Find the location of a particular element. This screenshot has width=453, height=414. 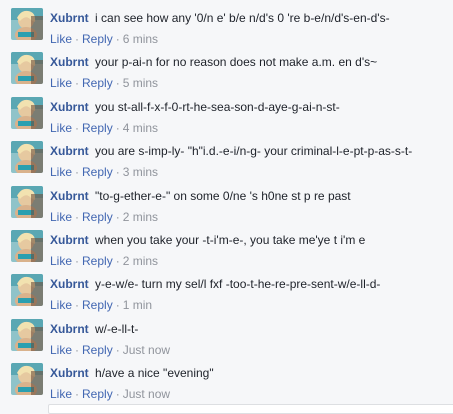

comment-actions: Like · Reply · 3 mins is located at coordinates (104, 172).